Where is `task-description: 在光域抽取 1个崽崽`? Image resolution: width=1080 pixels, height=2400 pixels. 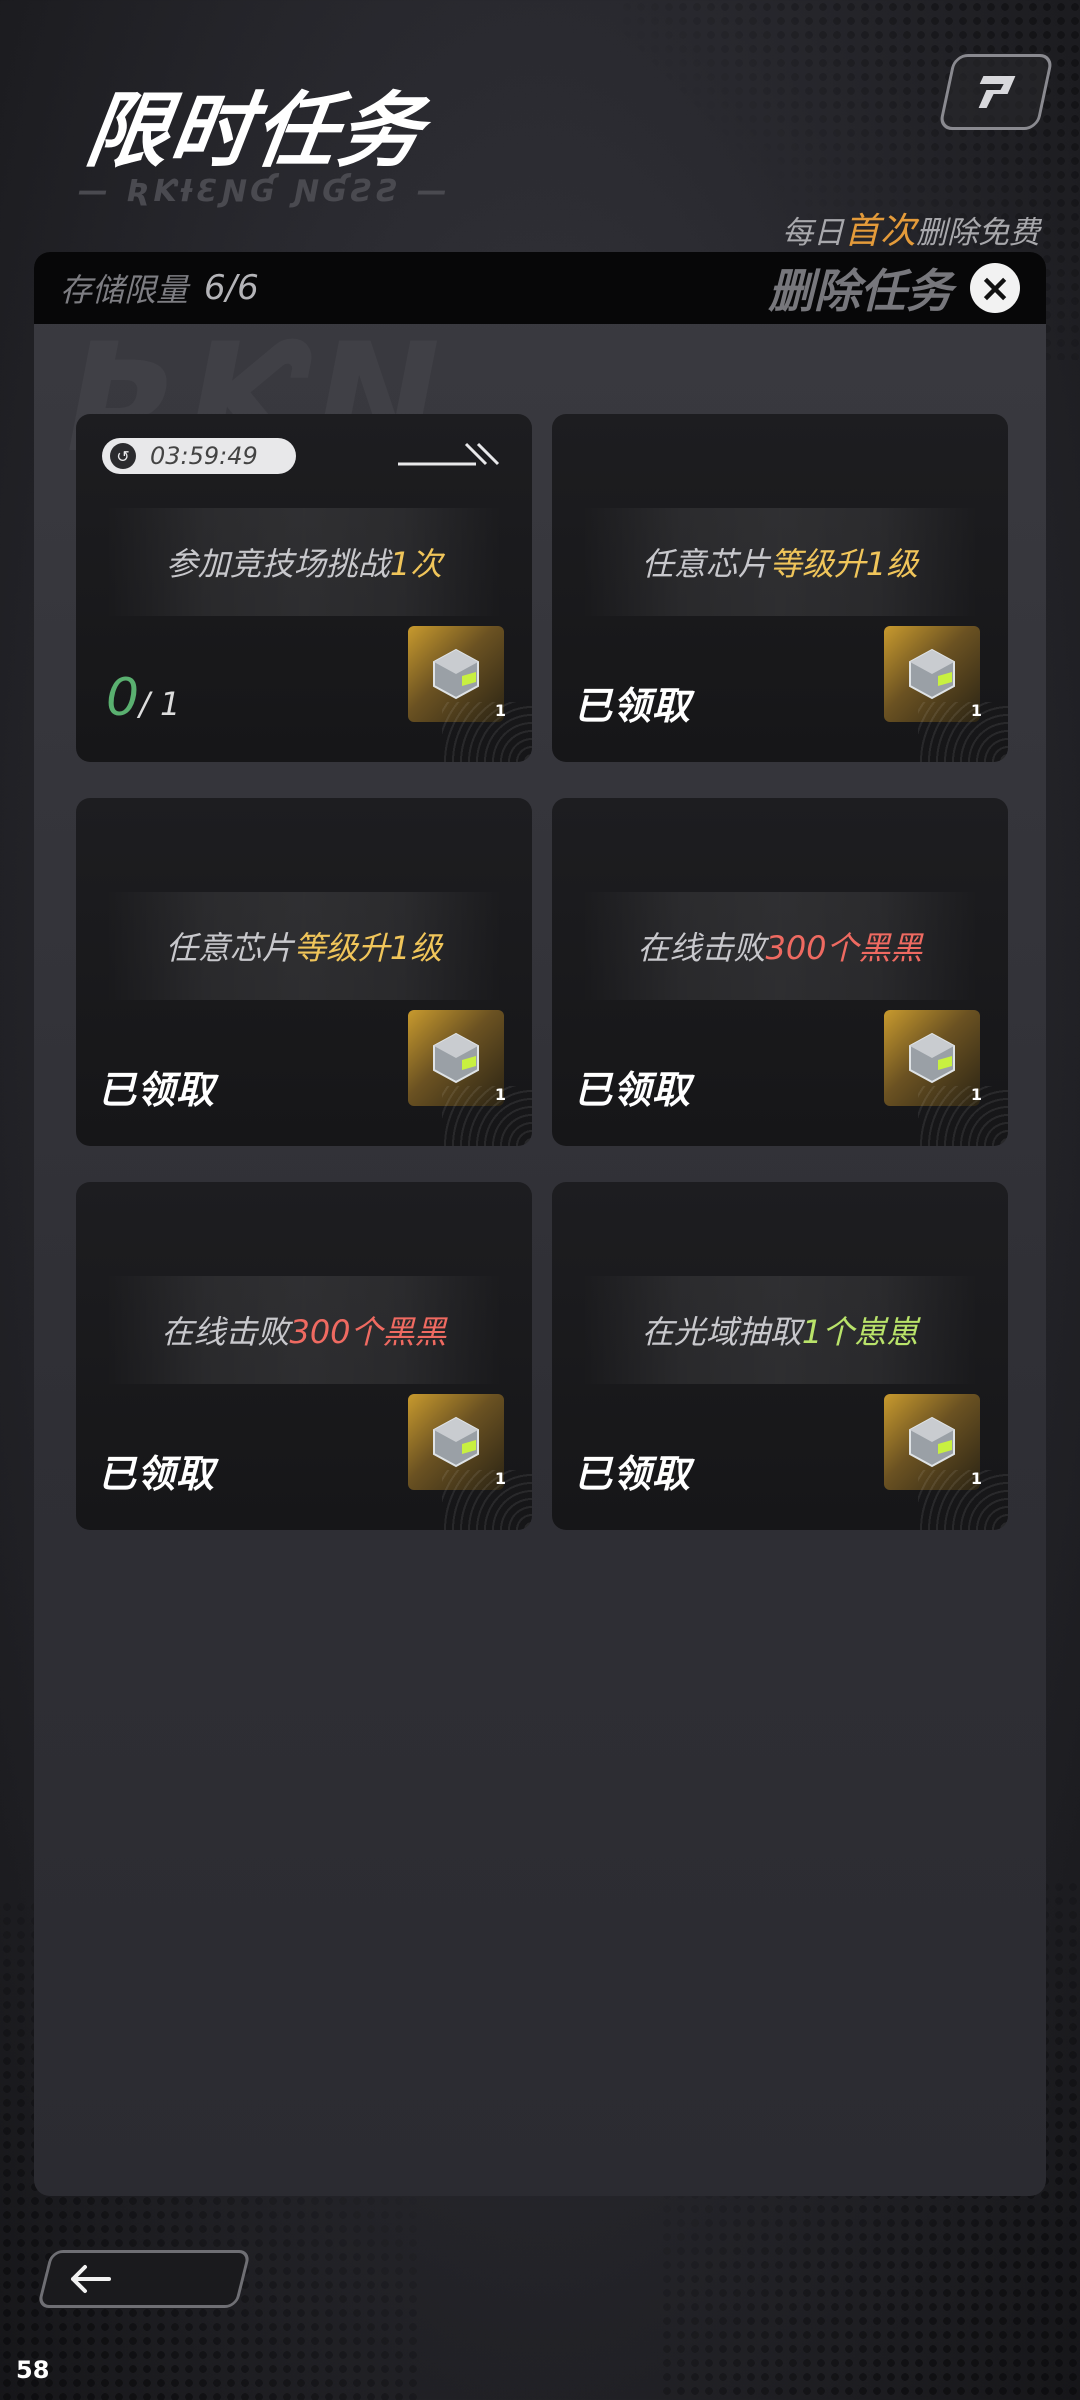
task-description: 在光域抽取 1个崽崽 is located at coordinates (780, 1330).